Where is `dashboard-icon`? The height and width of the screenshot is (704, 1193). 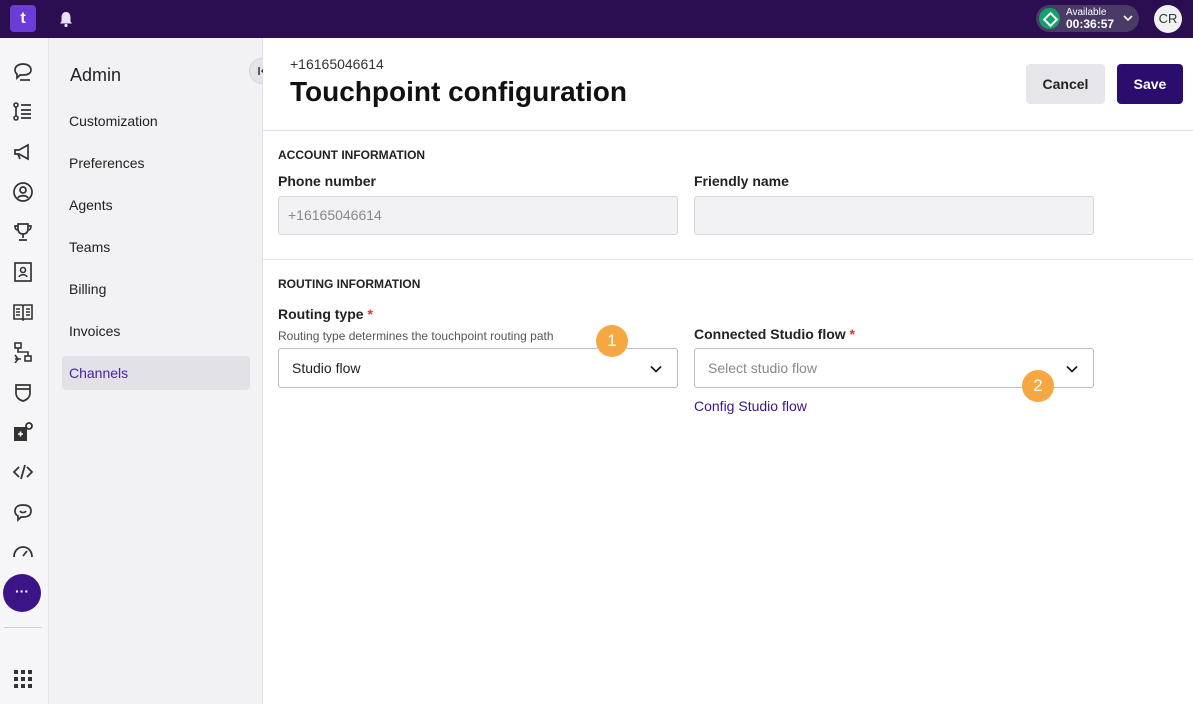 dashboard-icon is located at coordinates (23, 552).